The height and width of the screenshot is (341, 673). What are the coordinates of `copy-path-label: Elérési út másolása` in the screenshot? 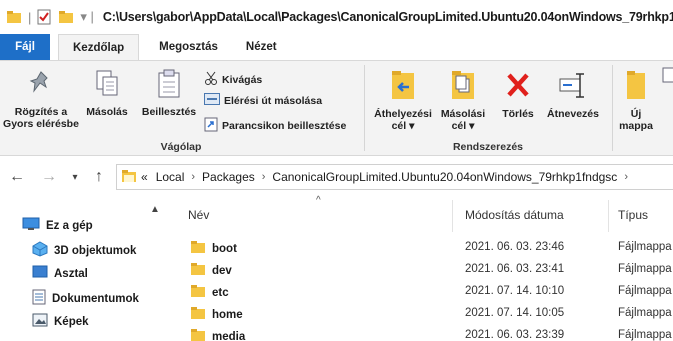 It's located at (273, 100).